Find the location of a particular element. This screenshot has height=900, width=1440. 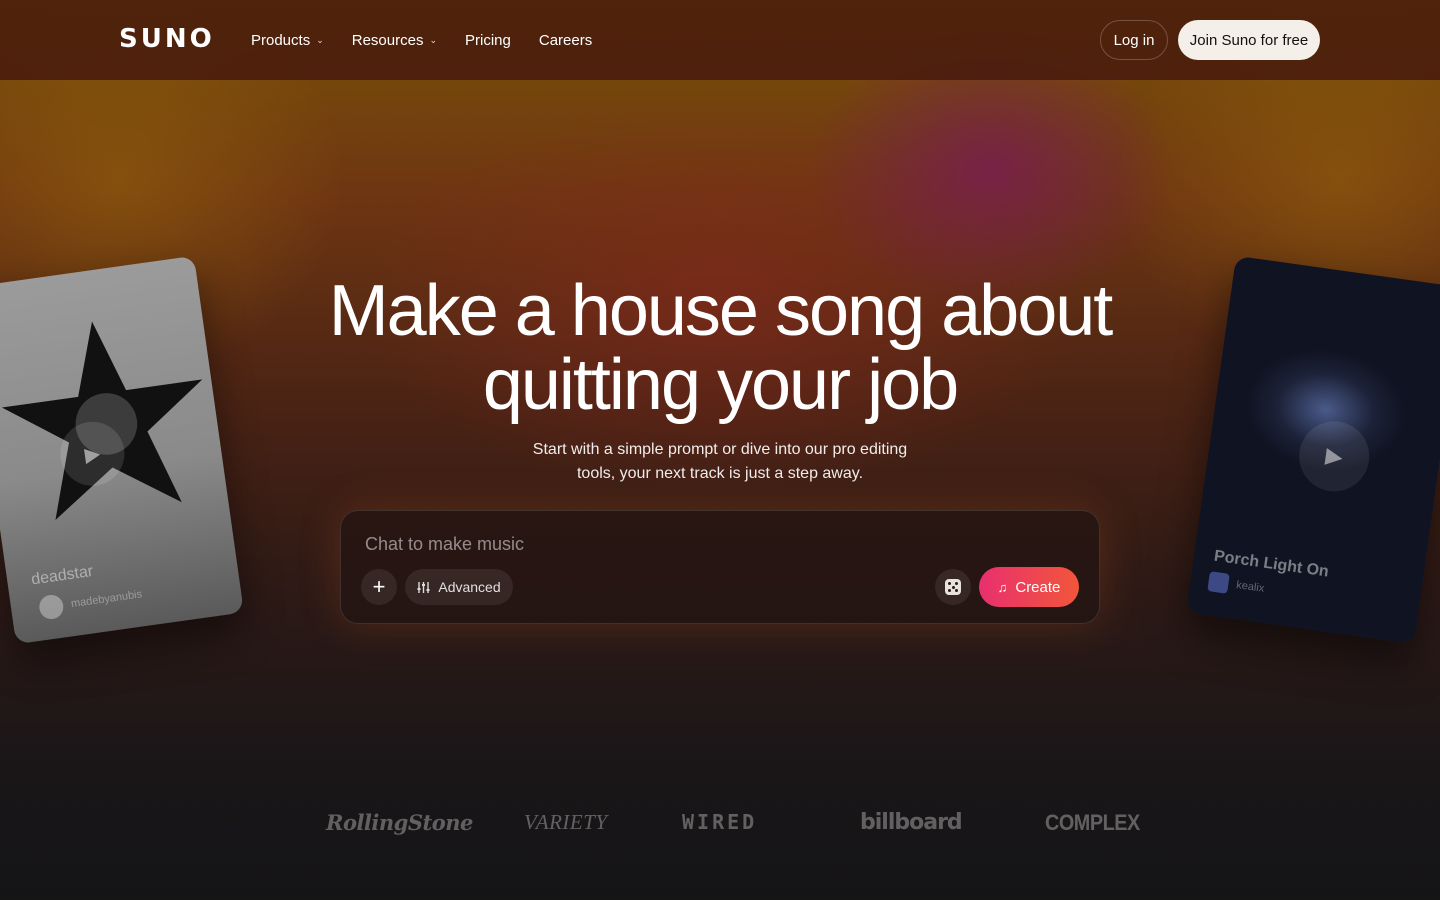

create-button: ♫ Create is located at coordinates (1029, 587).